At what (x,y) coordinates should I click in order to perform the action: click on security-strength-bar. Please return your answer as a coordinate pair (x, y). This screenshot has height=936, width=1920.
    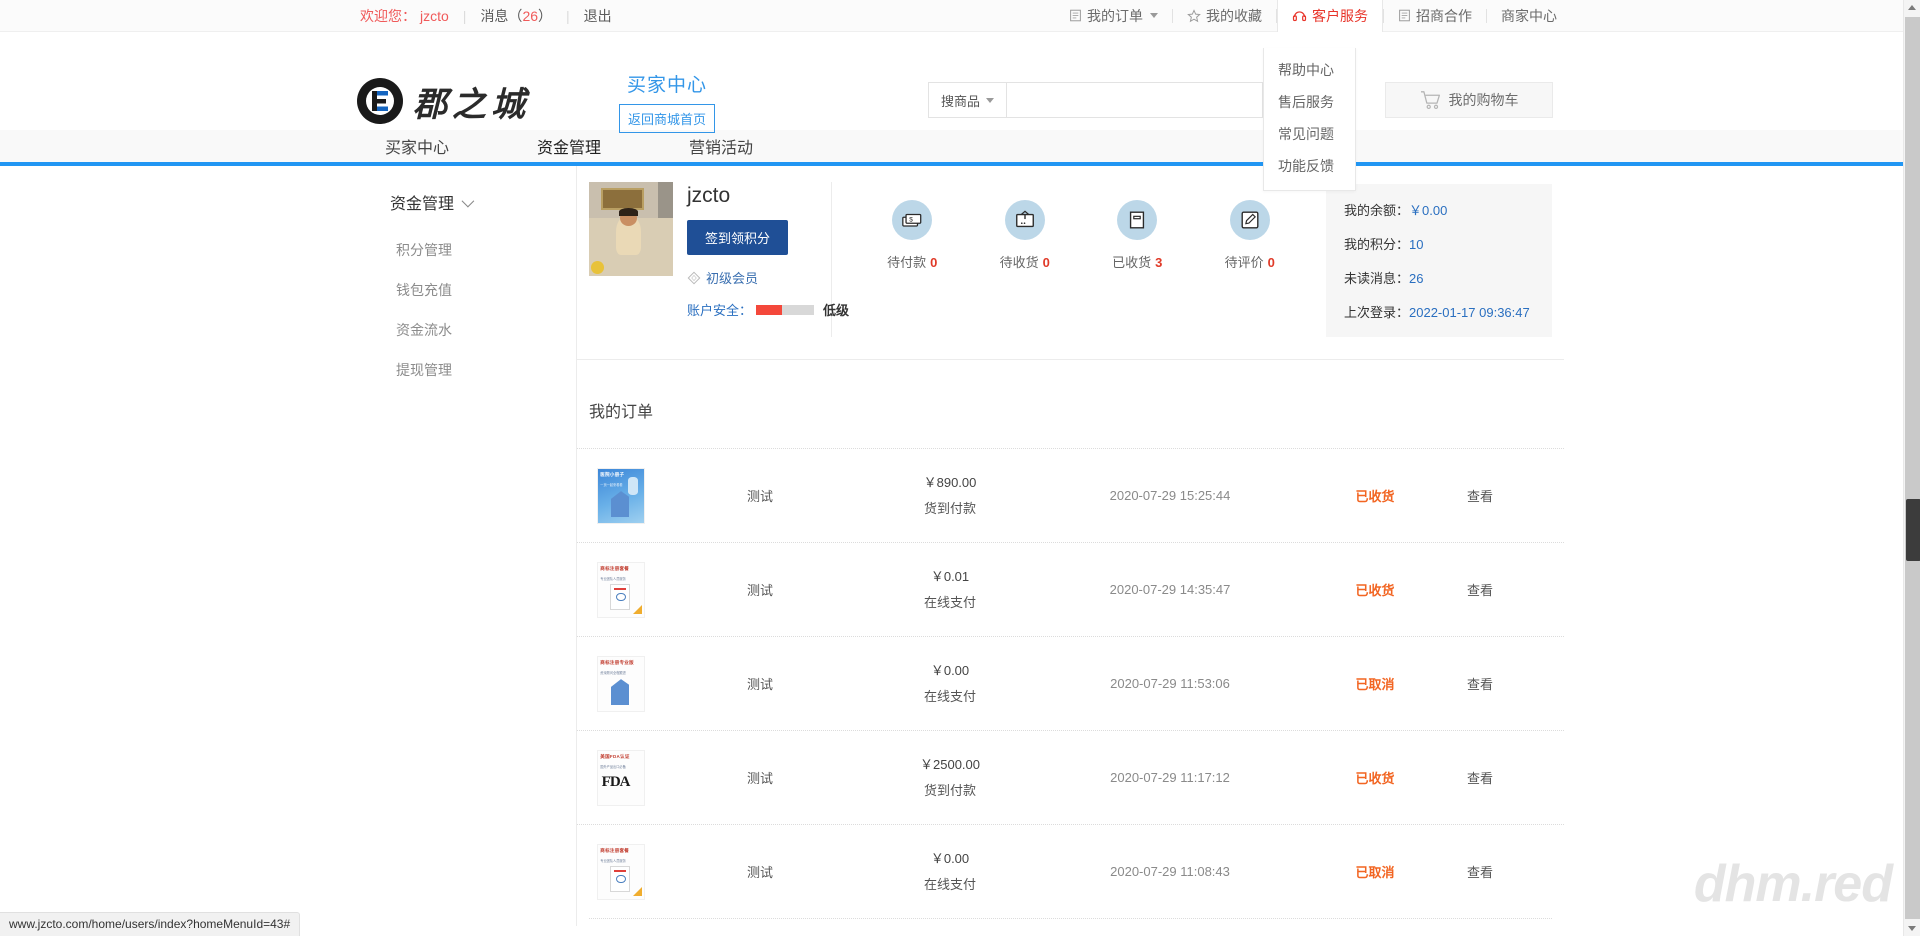
    Looking at the image, I should click on (785, 309).